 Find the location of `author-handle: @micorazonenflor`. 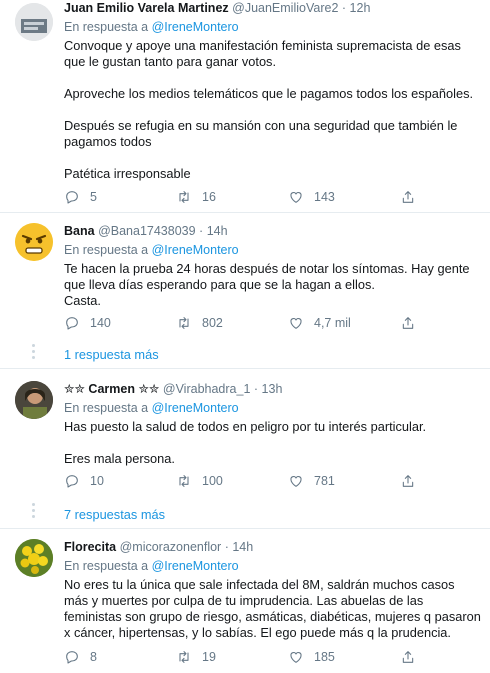

author-handle: @micorazonenflor is located at coordinates (171, 547).